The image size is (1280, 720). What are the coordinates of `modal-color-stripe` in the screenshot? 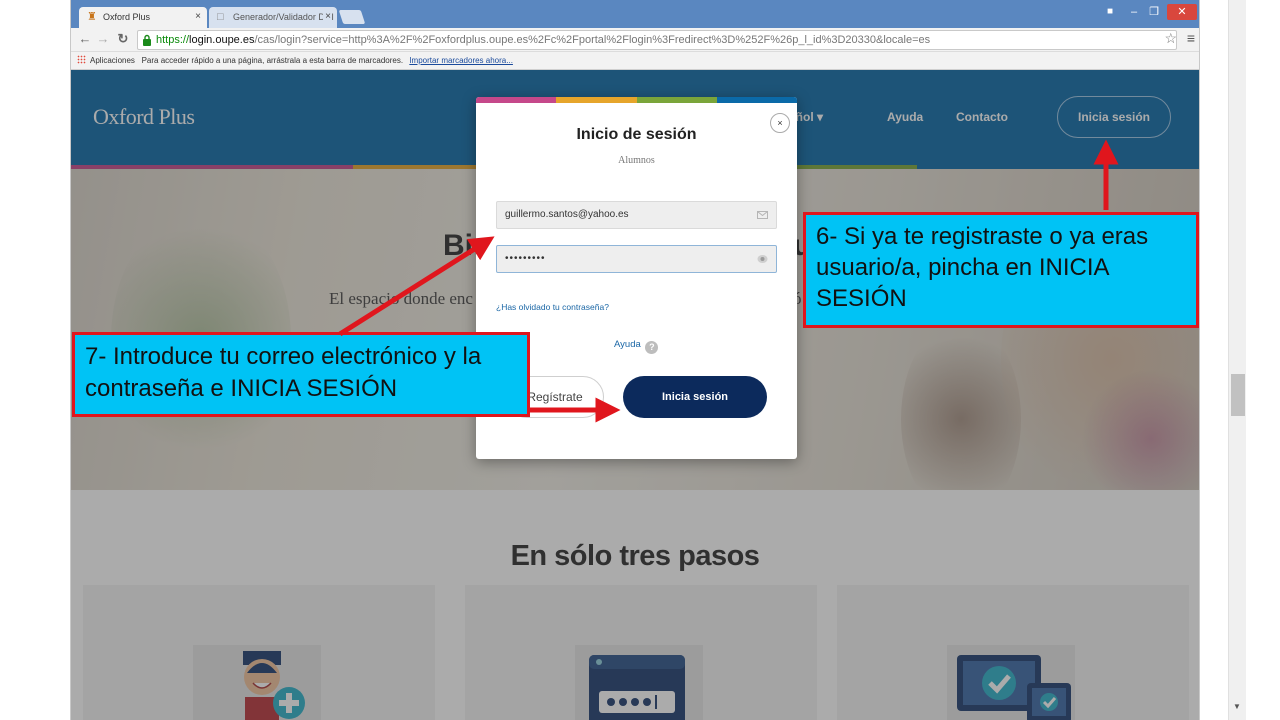 It's located at (636, 100).